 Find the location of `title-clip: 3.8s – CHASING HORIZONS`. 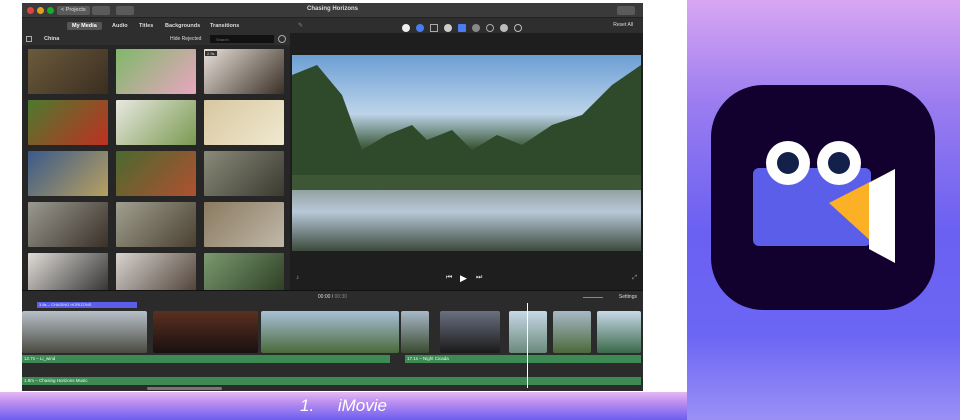

title-clip: 3.8s – CHASING HORIZONS is located at coordinates (87, 305).